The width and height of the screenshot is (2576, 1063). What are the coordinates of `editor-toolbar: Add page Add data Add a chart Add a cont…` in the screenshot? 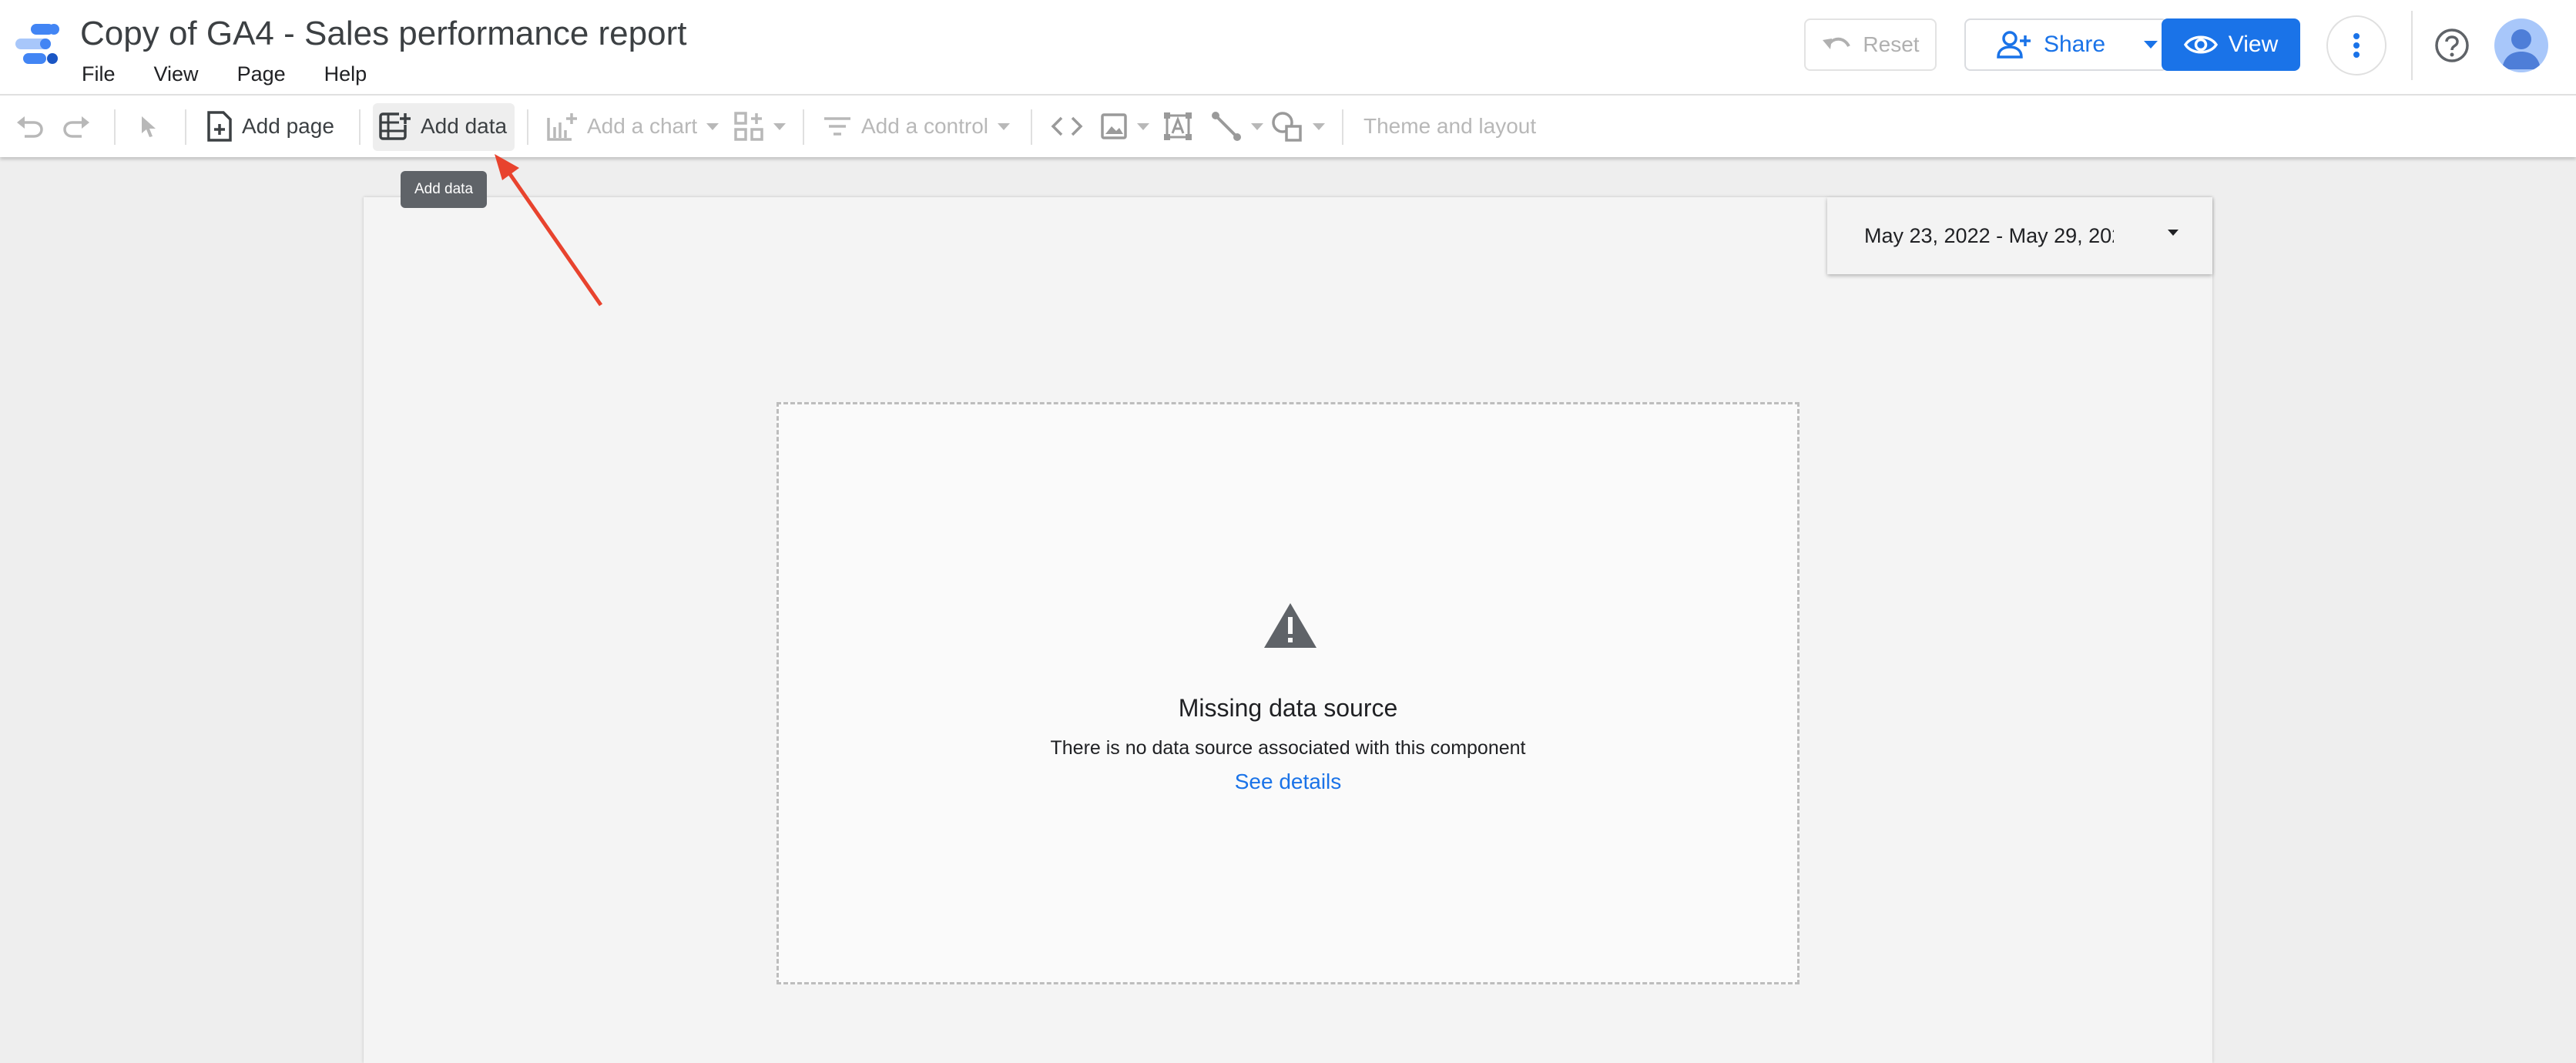 It's located at (1288, 125).